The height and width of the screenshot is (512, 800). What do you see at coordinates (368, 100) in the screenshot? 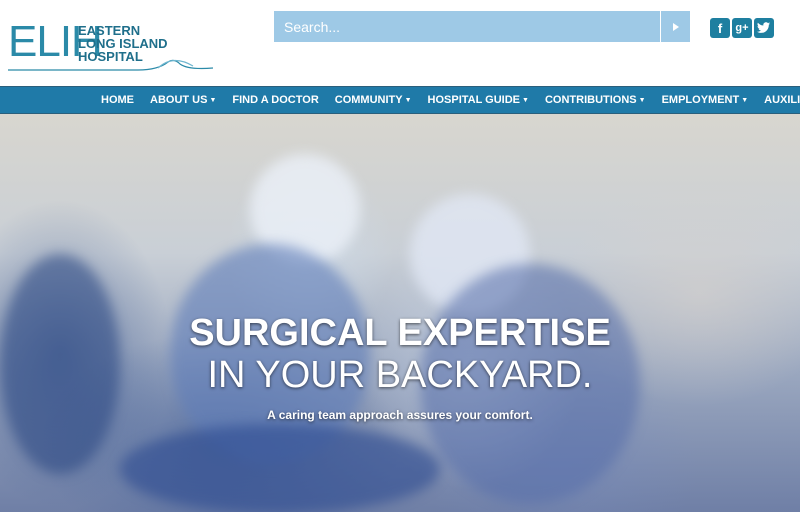
I see `nav-label: COMMUNITY` at bounding box center [368, 100].